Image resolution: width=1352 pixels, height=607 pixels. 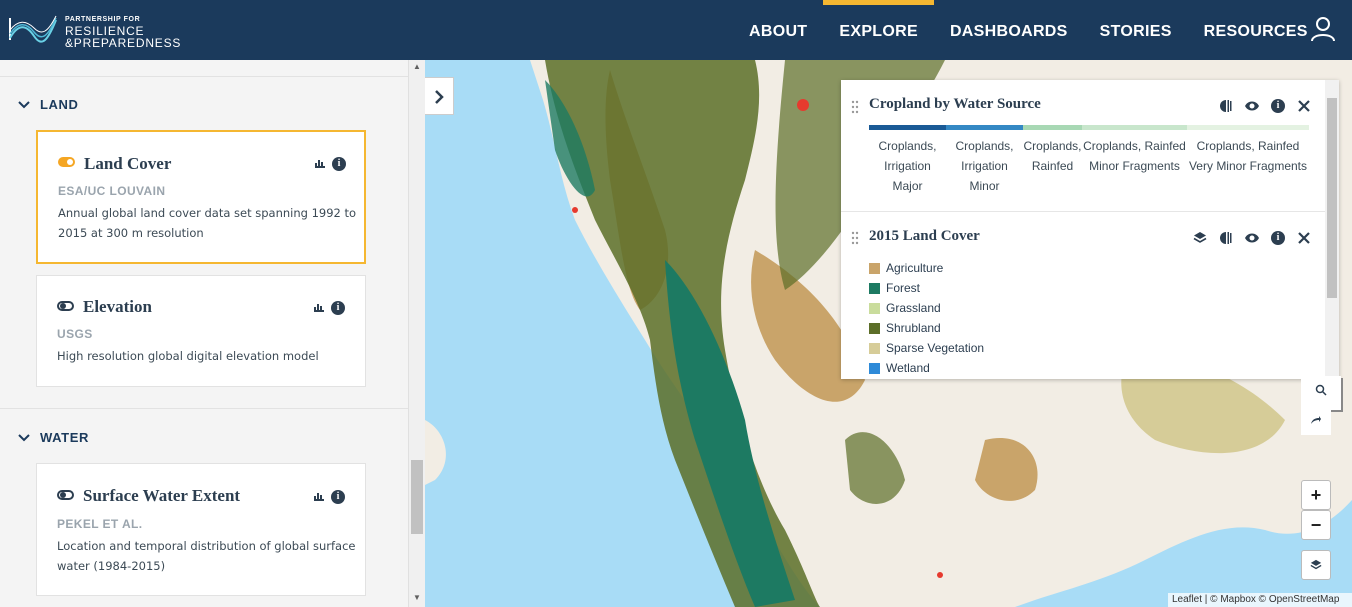 I want to click on legend-item-wetland: Wetland, so click(x=899, y=368).